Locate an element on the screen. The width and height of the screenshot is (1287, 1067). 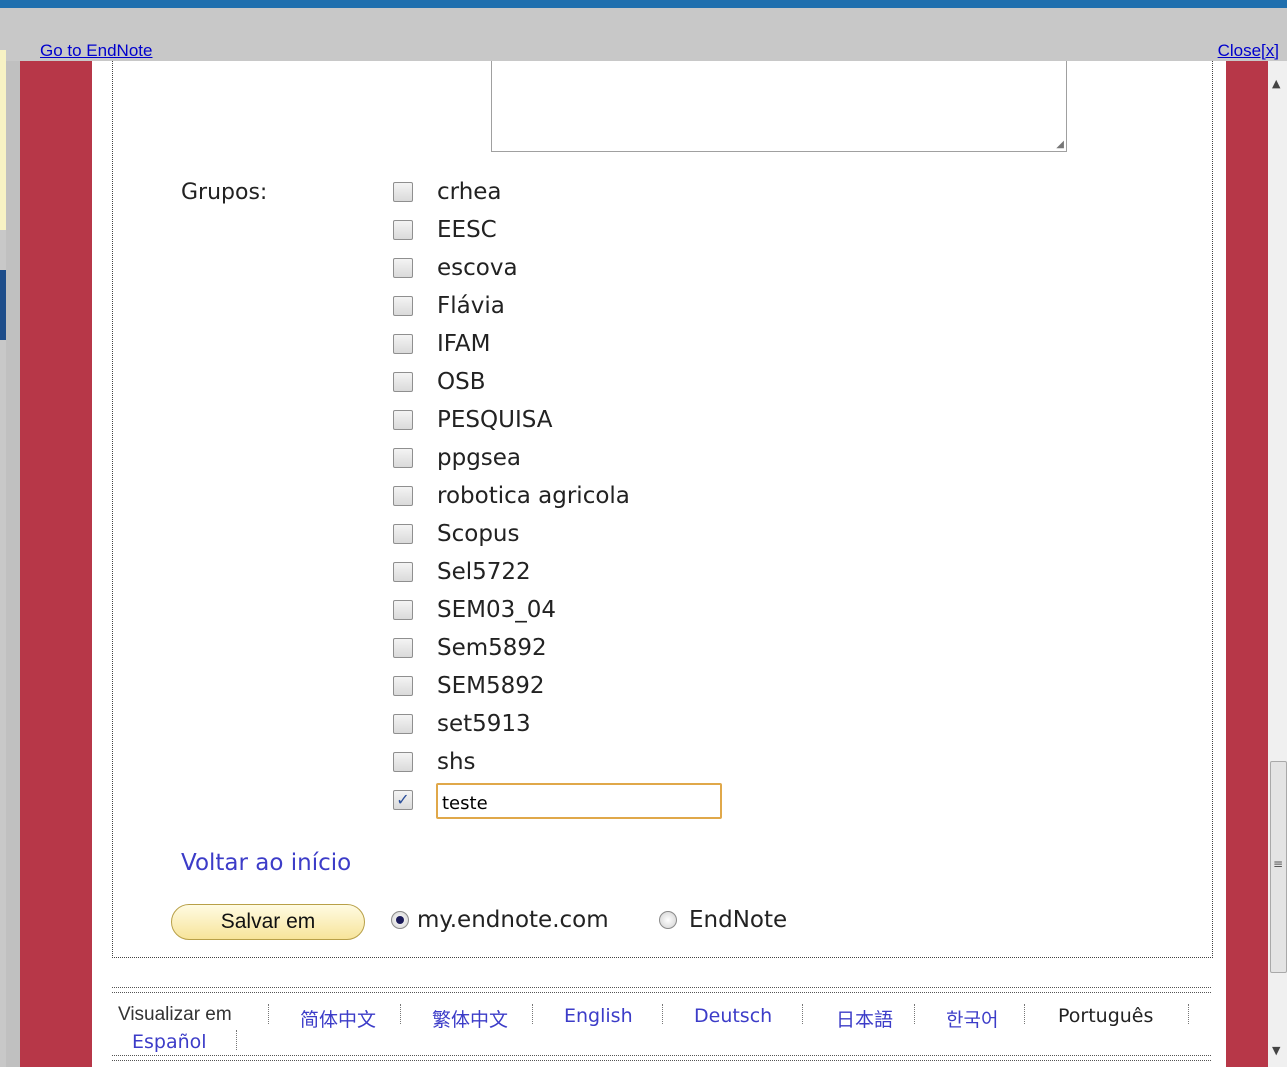
right-border-panel is located at coordinates (1247, 564).